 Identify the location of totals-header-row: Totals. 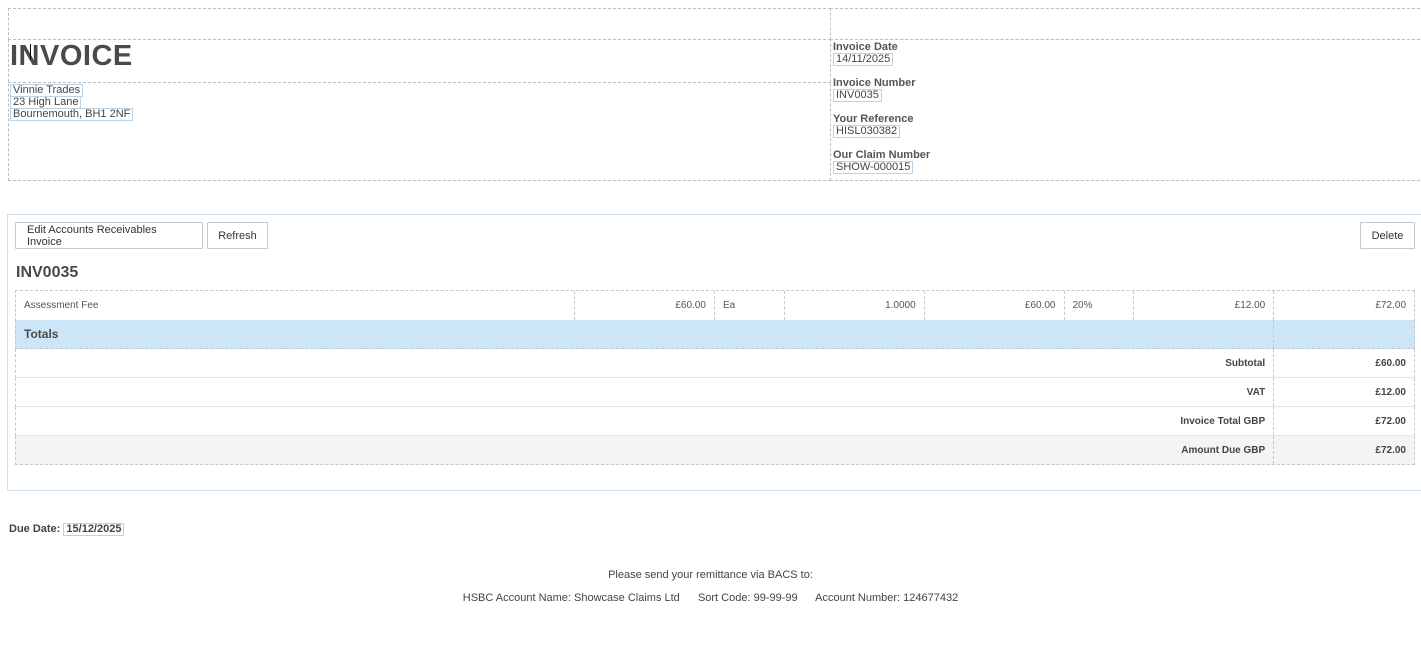
(715, 334).